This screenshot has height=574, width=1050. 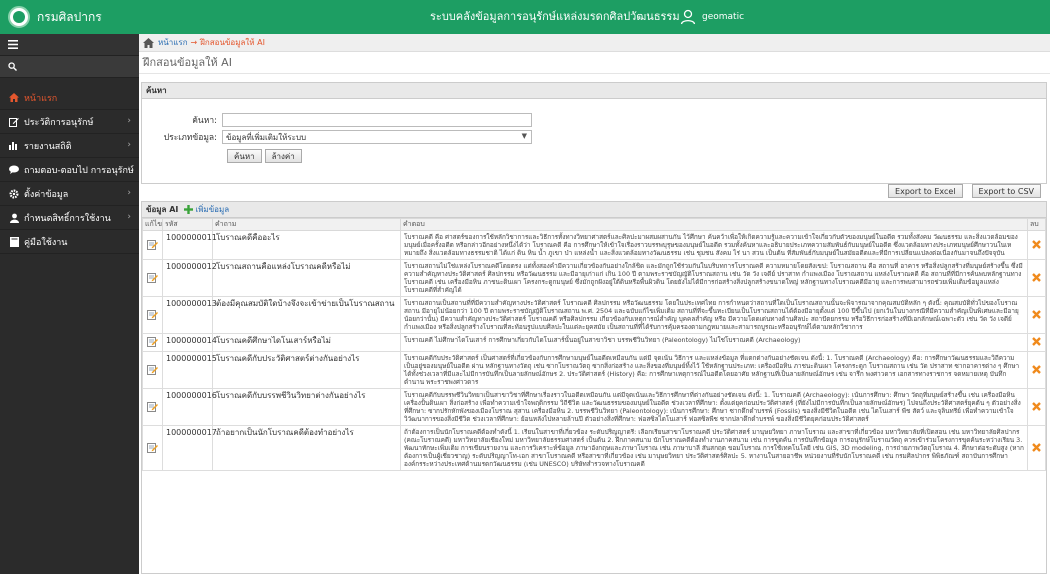 I want to click on sidebar-item-permissions: กำหนดสิทธิ์การใช้งาน ›, so click(x=69, y=218).